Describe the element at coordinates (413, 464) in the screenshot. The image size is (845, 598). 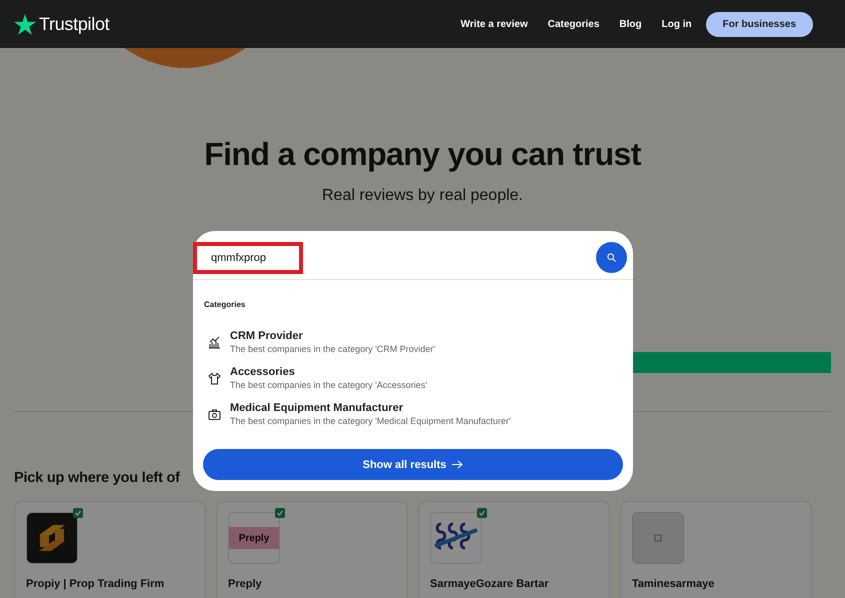
I see `show-all-results-button: Show all results` at that location.